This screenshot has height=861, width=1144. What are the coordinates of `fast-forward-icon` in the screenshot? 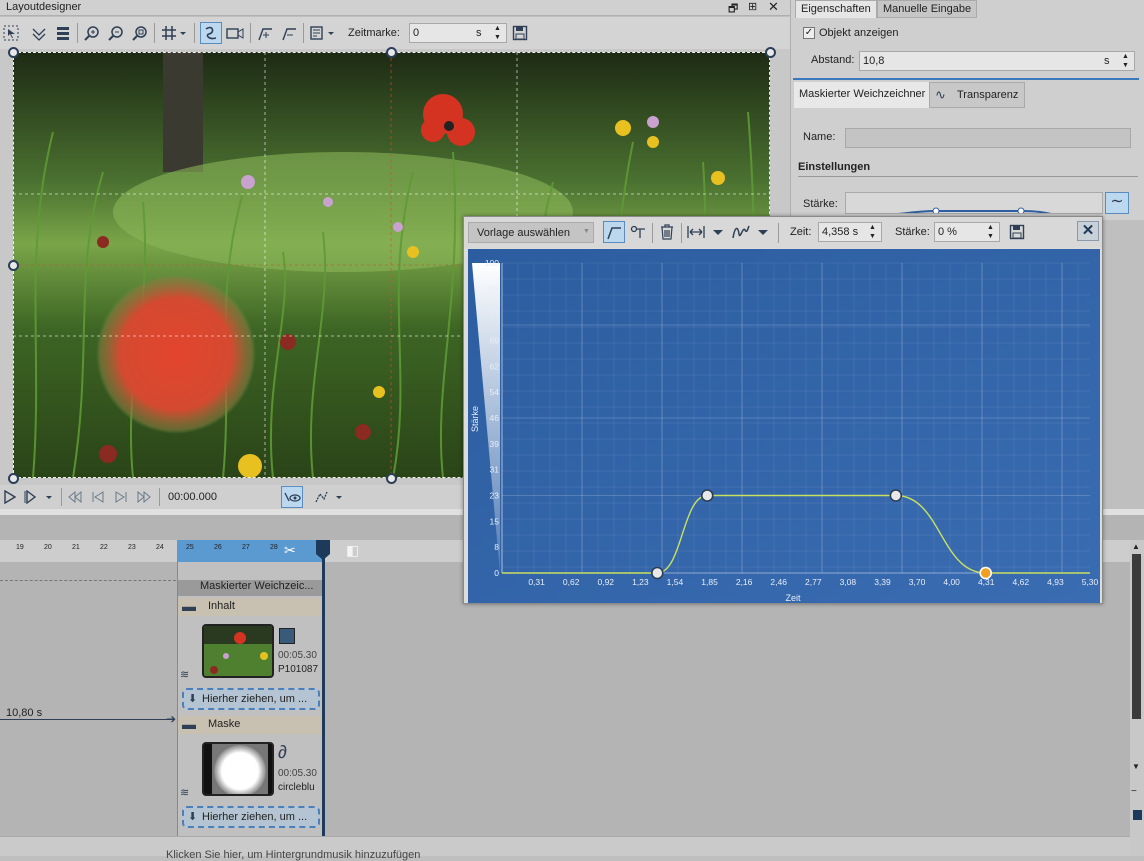 It's located at (144, 497).